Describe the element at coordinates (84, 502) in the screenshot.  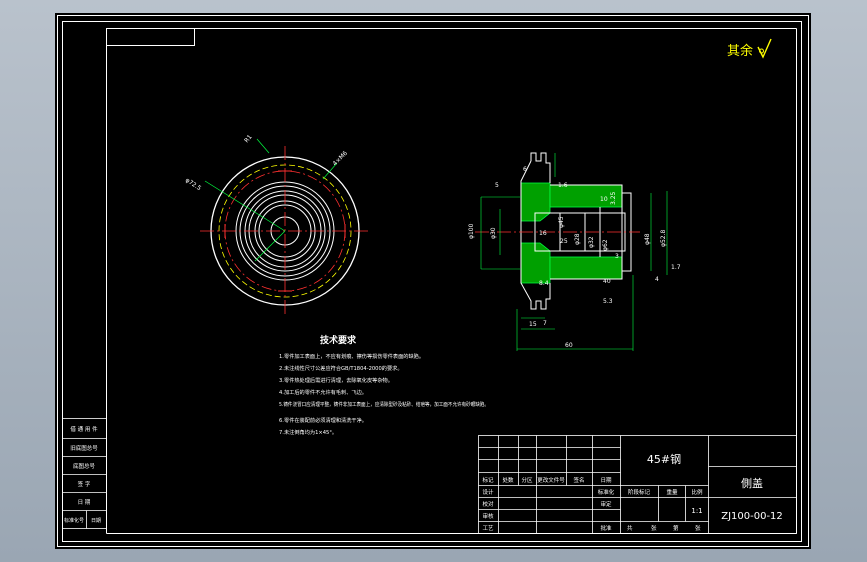
I see `side-row-4: 日 期` at that location.